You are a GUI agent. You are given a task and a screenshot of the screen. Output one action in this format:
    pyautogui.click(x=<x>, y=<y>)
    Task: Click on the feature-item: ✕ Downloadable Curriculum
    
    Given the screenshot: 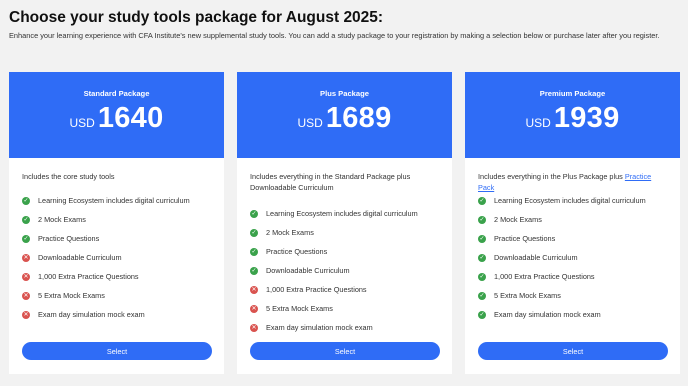 What is the action you would take?
    pyautogui.click(x=119, y=257)
    